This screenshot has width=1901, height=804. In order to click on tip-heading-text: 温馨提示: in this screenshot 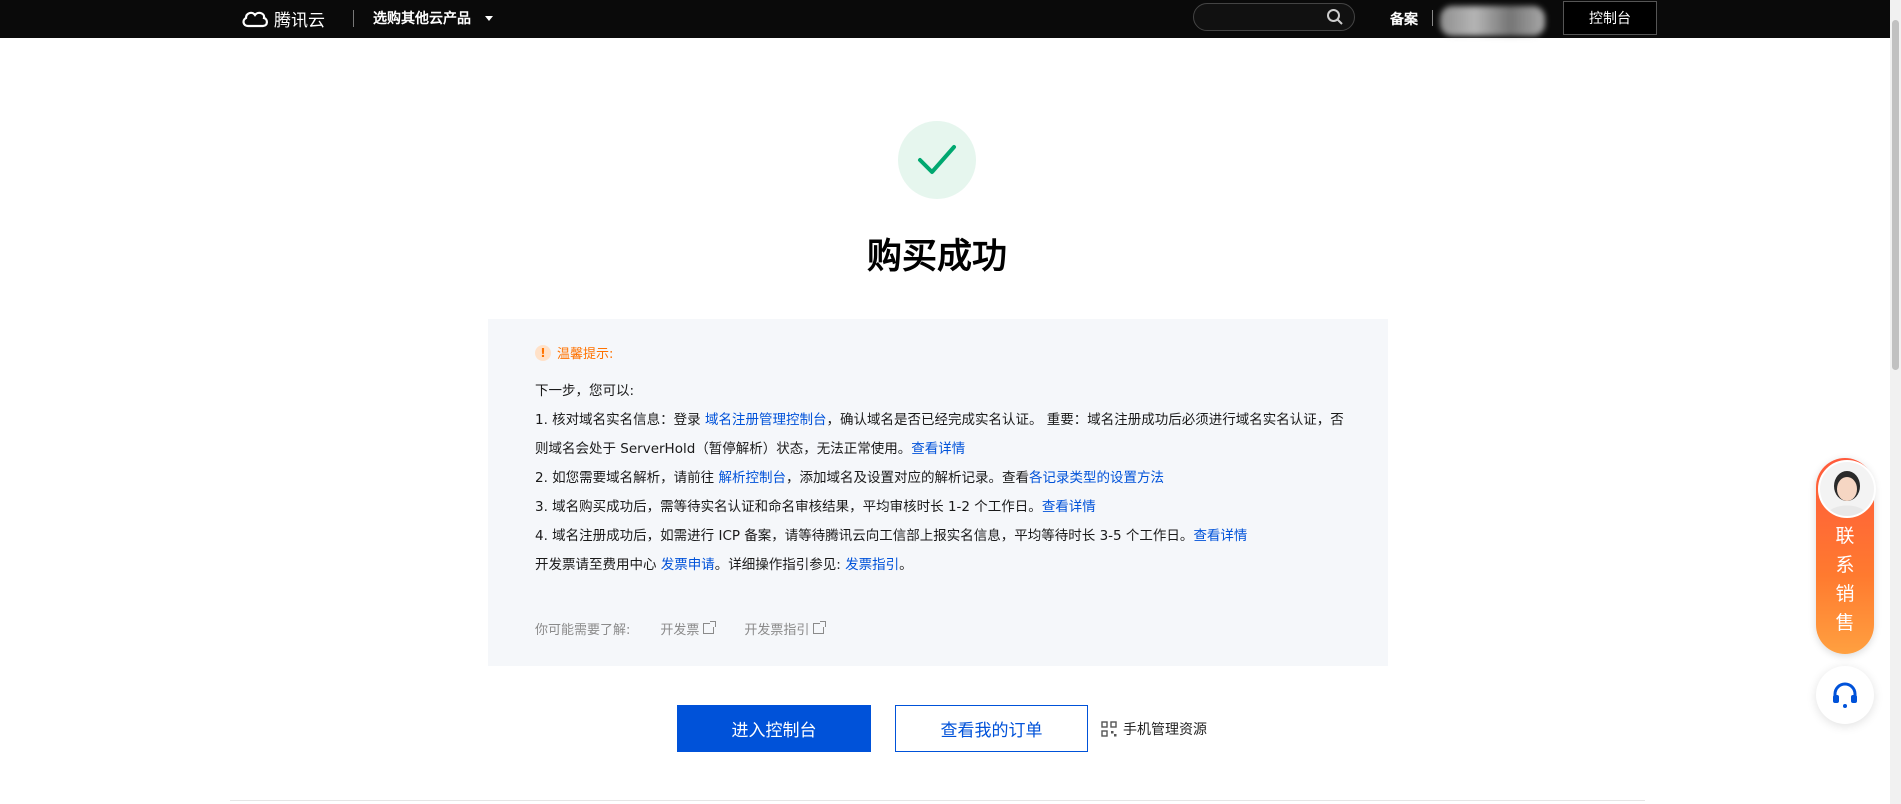, I will do `click(585, 354)`.